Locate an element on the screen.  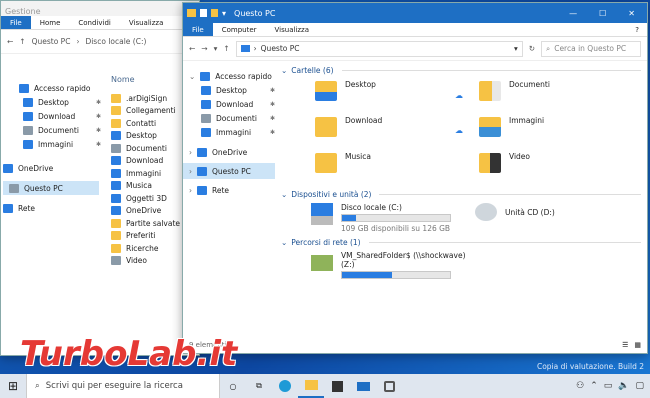
tab-computer: Computer is located at coordinates (239, 29).